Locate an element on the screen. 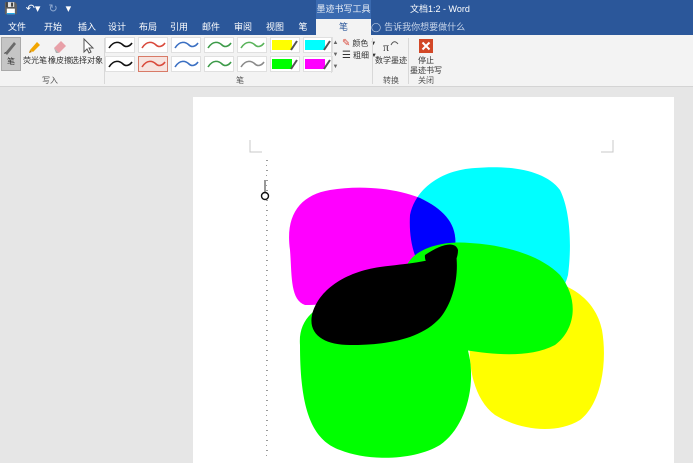 This screenshot has width=693, height=463. redo-icon: ↻ is located at coordinates (52, 9).